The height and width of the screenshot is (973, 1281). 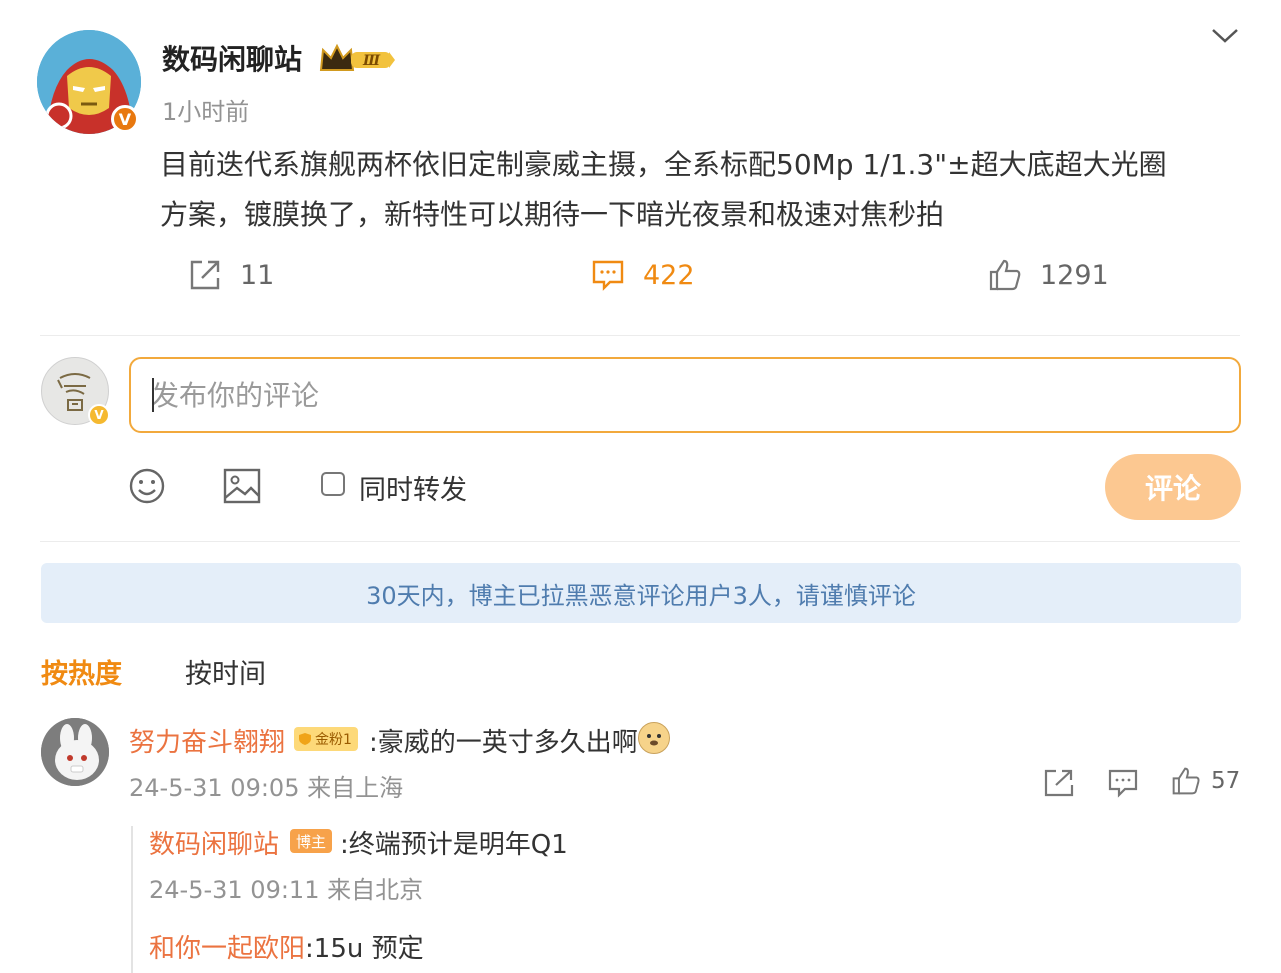 What do you see at coordinates (641, 593) in the screenshot?
I see `blacklist-notice: 30天内，博主已拉黑恶意评论用户3人，请谨慎评论` at bounding box center [641, 593].